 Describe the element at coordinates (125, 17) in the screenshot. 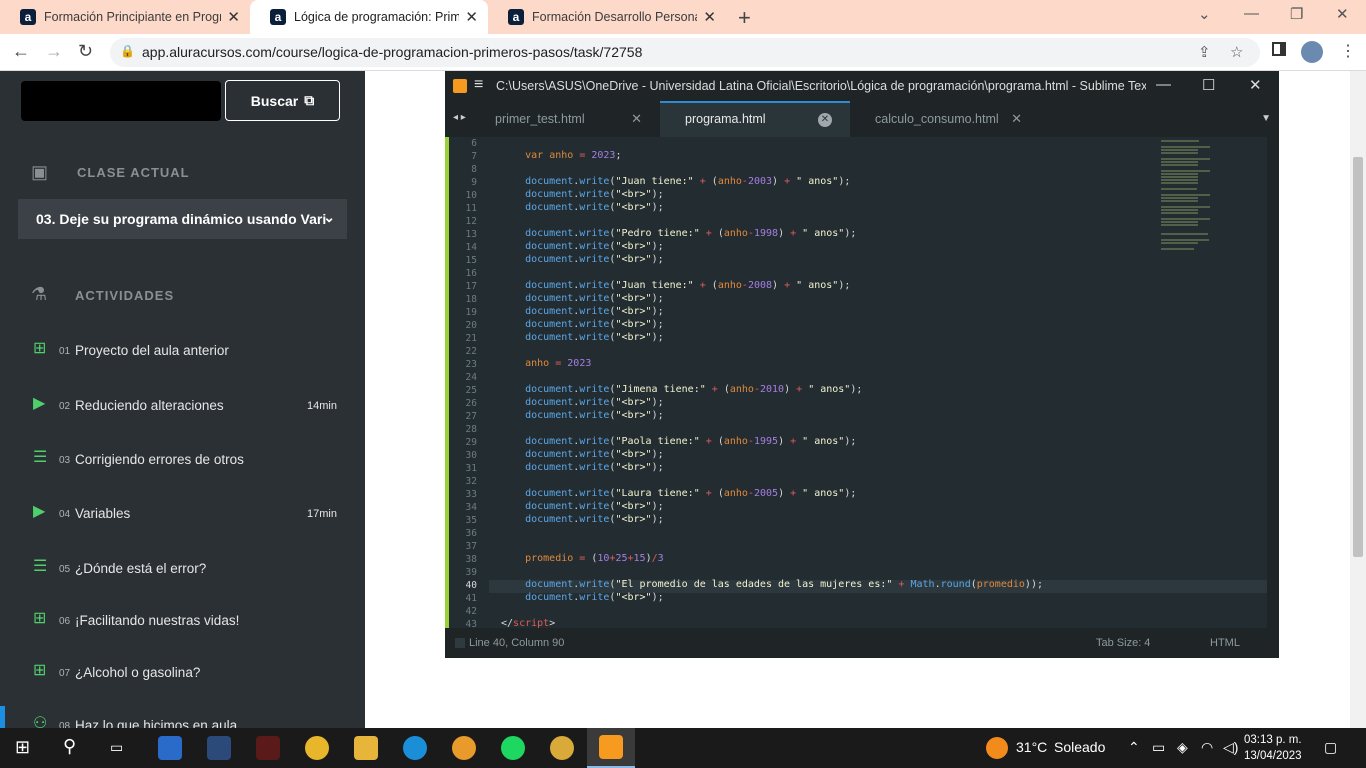

I see `browser-tab-1: a Formación Principiante en Progra ✕` at that location.